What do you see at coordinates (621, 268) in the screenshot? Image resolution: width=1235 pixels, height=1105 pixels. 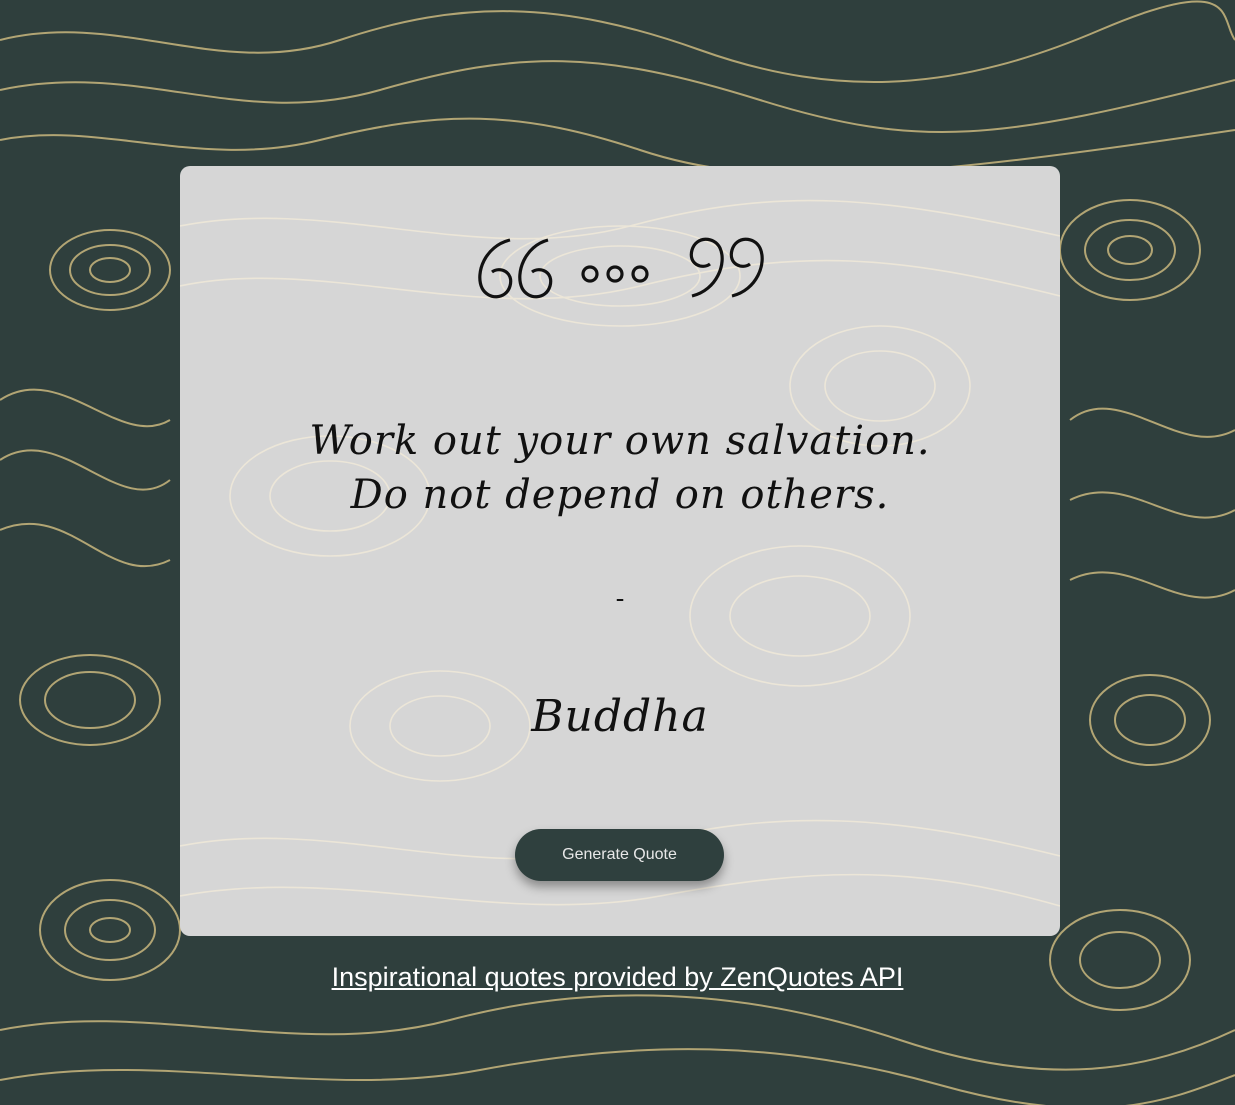 I see `quote-ellipsis-icon` at bounding box center [621, 268].